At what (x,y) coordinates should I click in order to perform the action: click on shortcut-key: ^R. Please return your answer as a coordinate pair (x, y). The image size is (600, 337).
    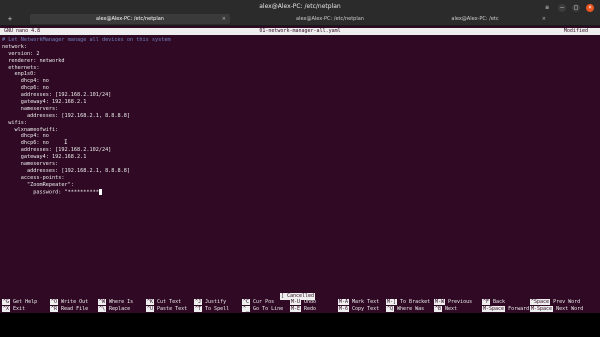
    Looking at the image, I should click on (54, 309).